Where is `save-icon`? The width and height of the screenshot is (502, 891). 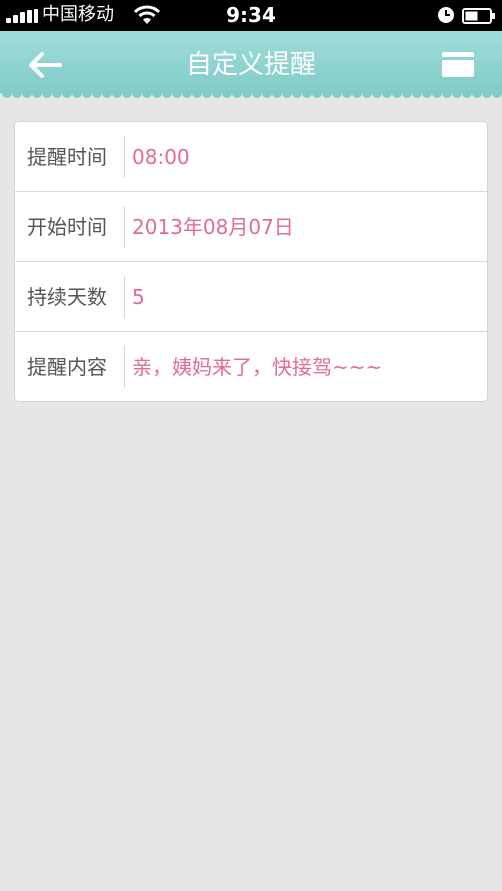
save-icon is located at coordinates (458, 64).